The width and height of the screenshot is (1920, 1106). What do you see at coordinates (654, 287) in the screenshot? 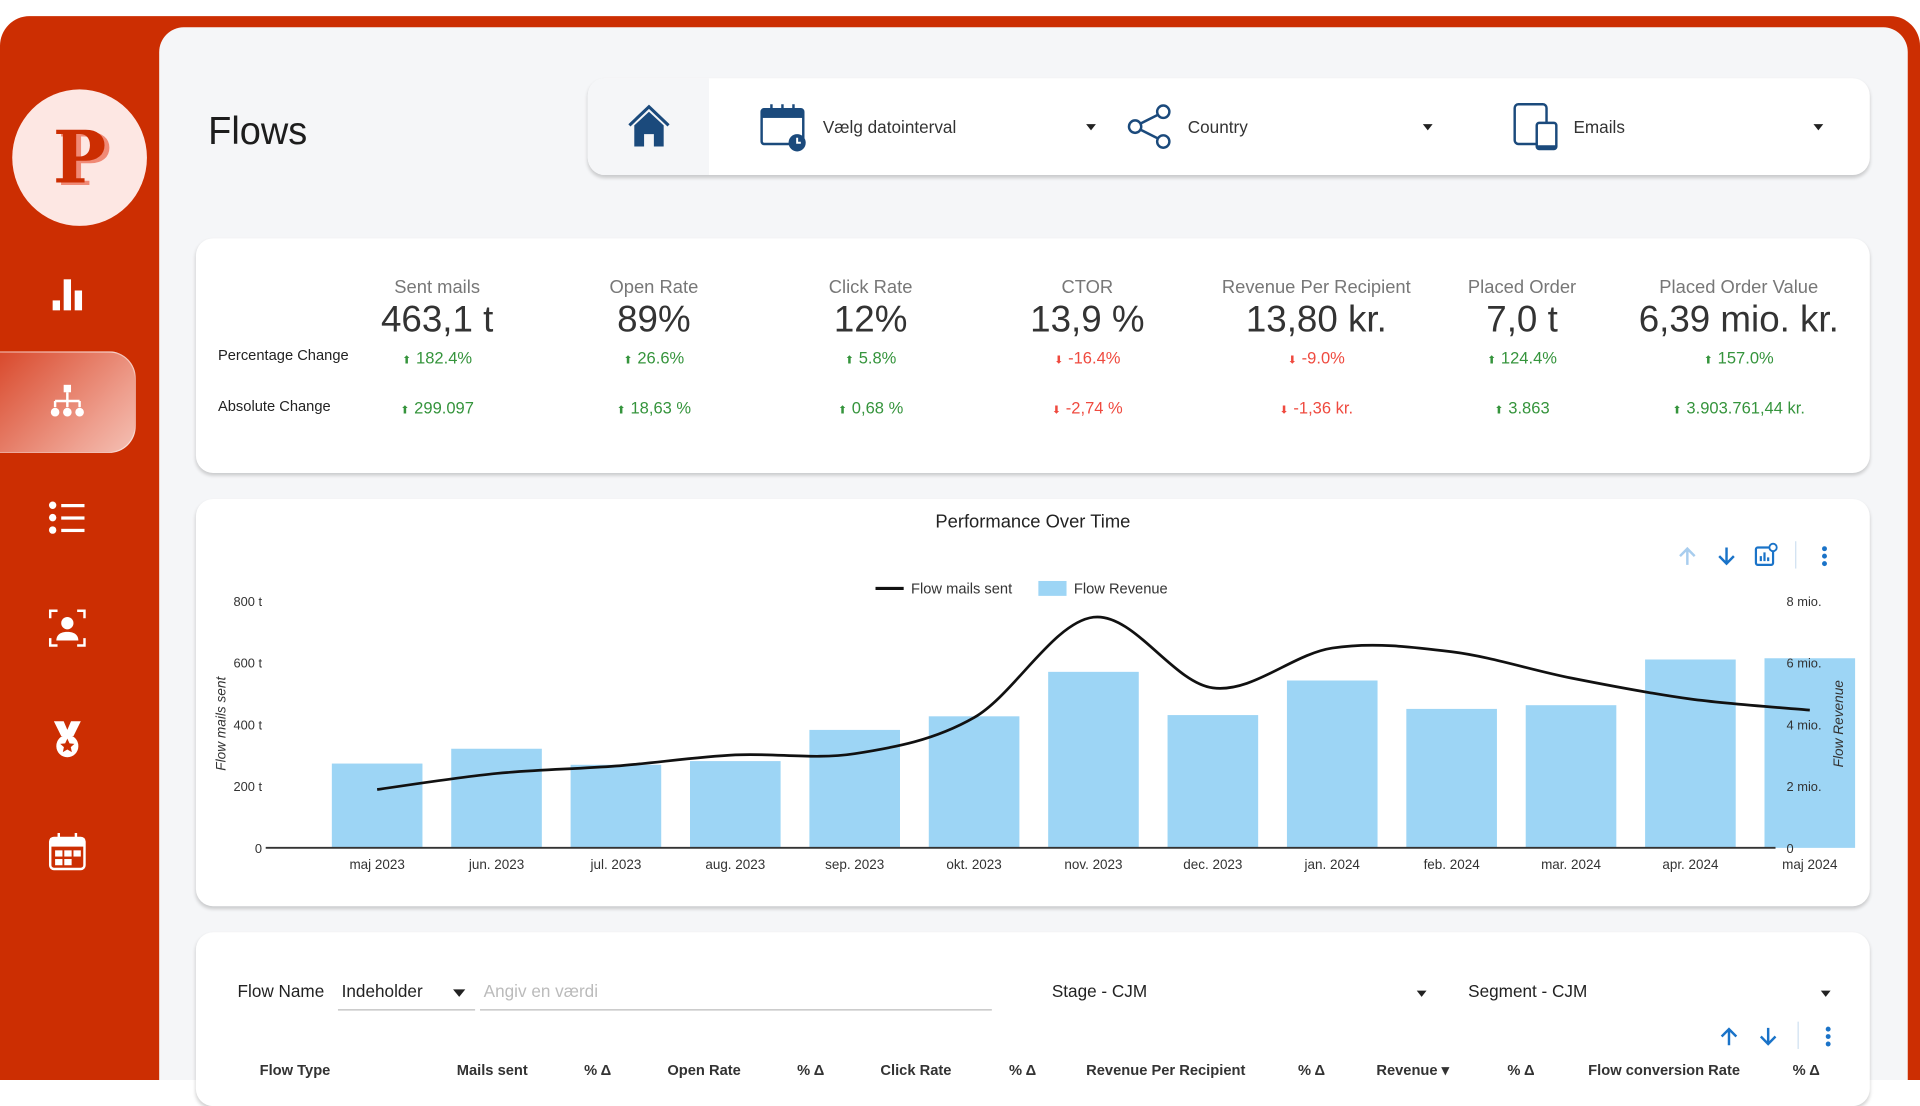
I see `kpi-title: Open Rate` at bounding box center [654, 287].